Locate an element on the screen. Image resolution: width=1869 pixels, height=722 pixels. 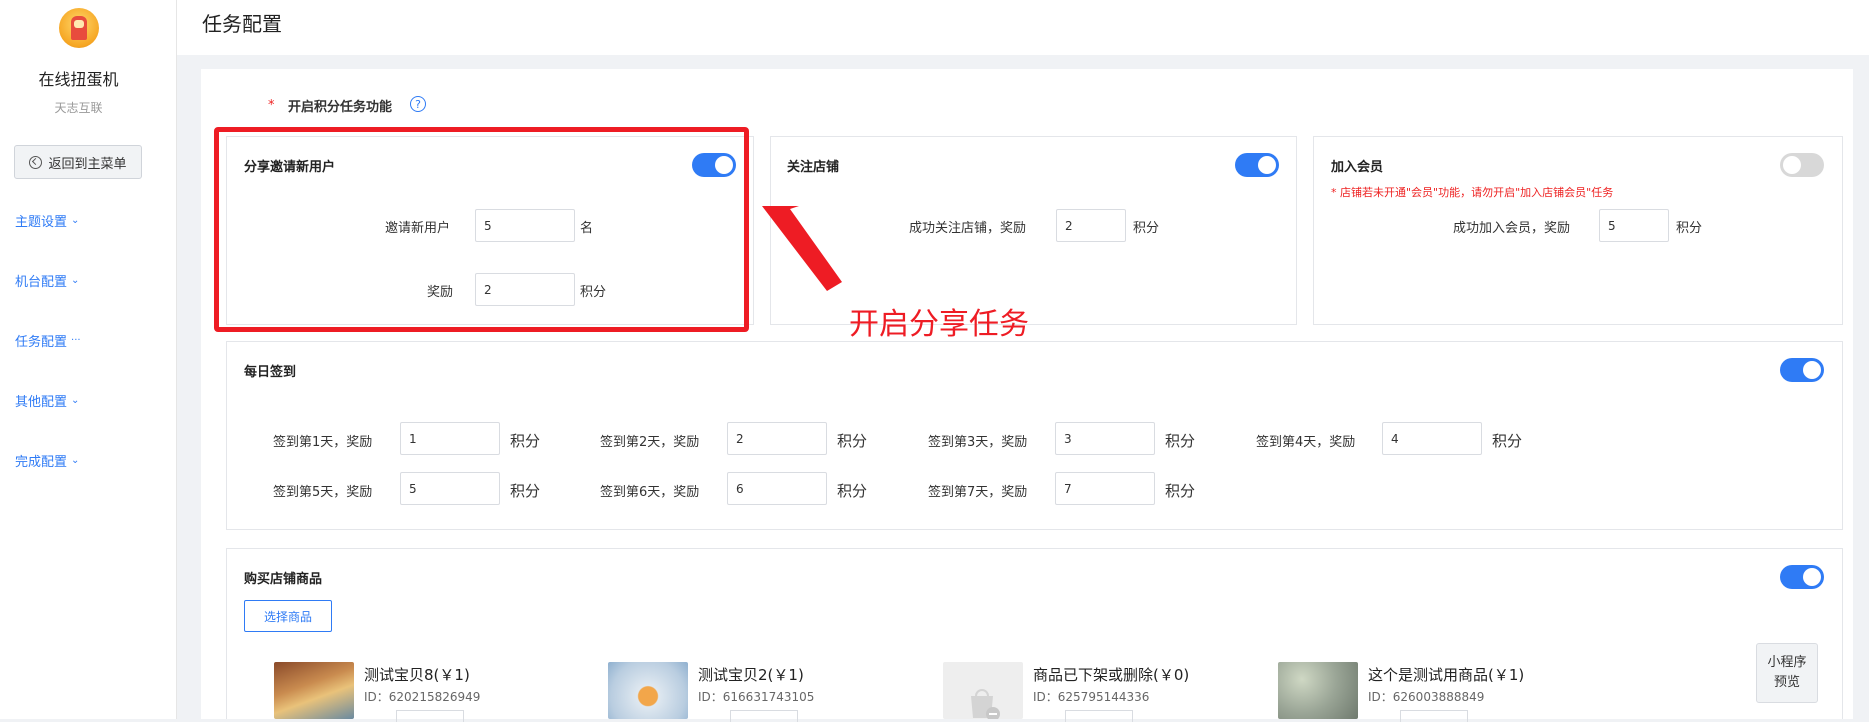
checkin-day-input: 2 is located at coordinates (777, 438).